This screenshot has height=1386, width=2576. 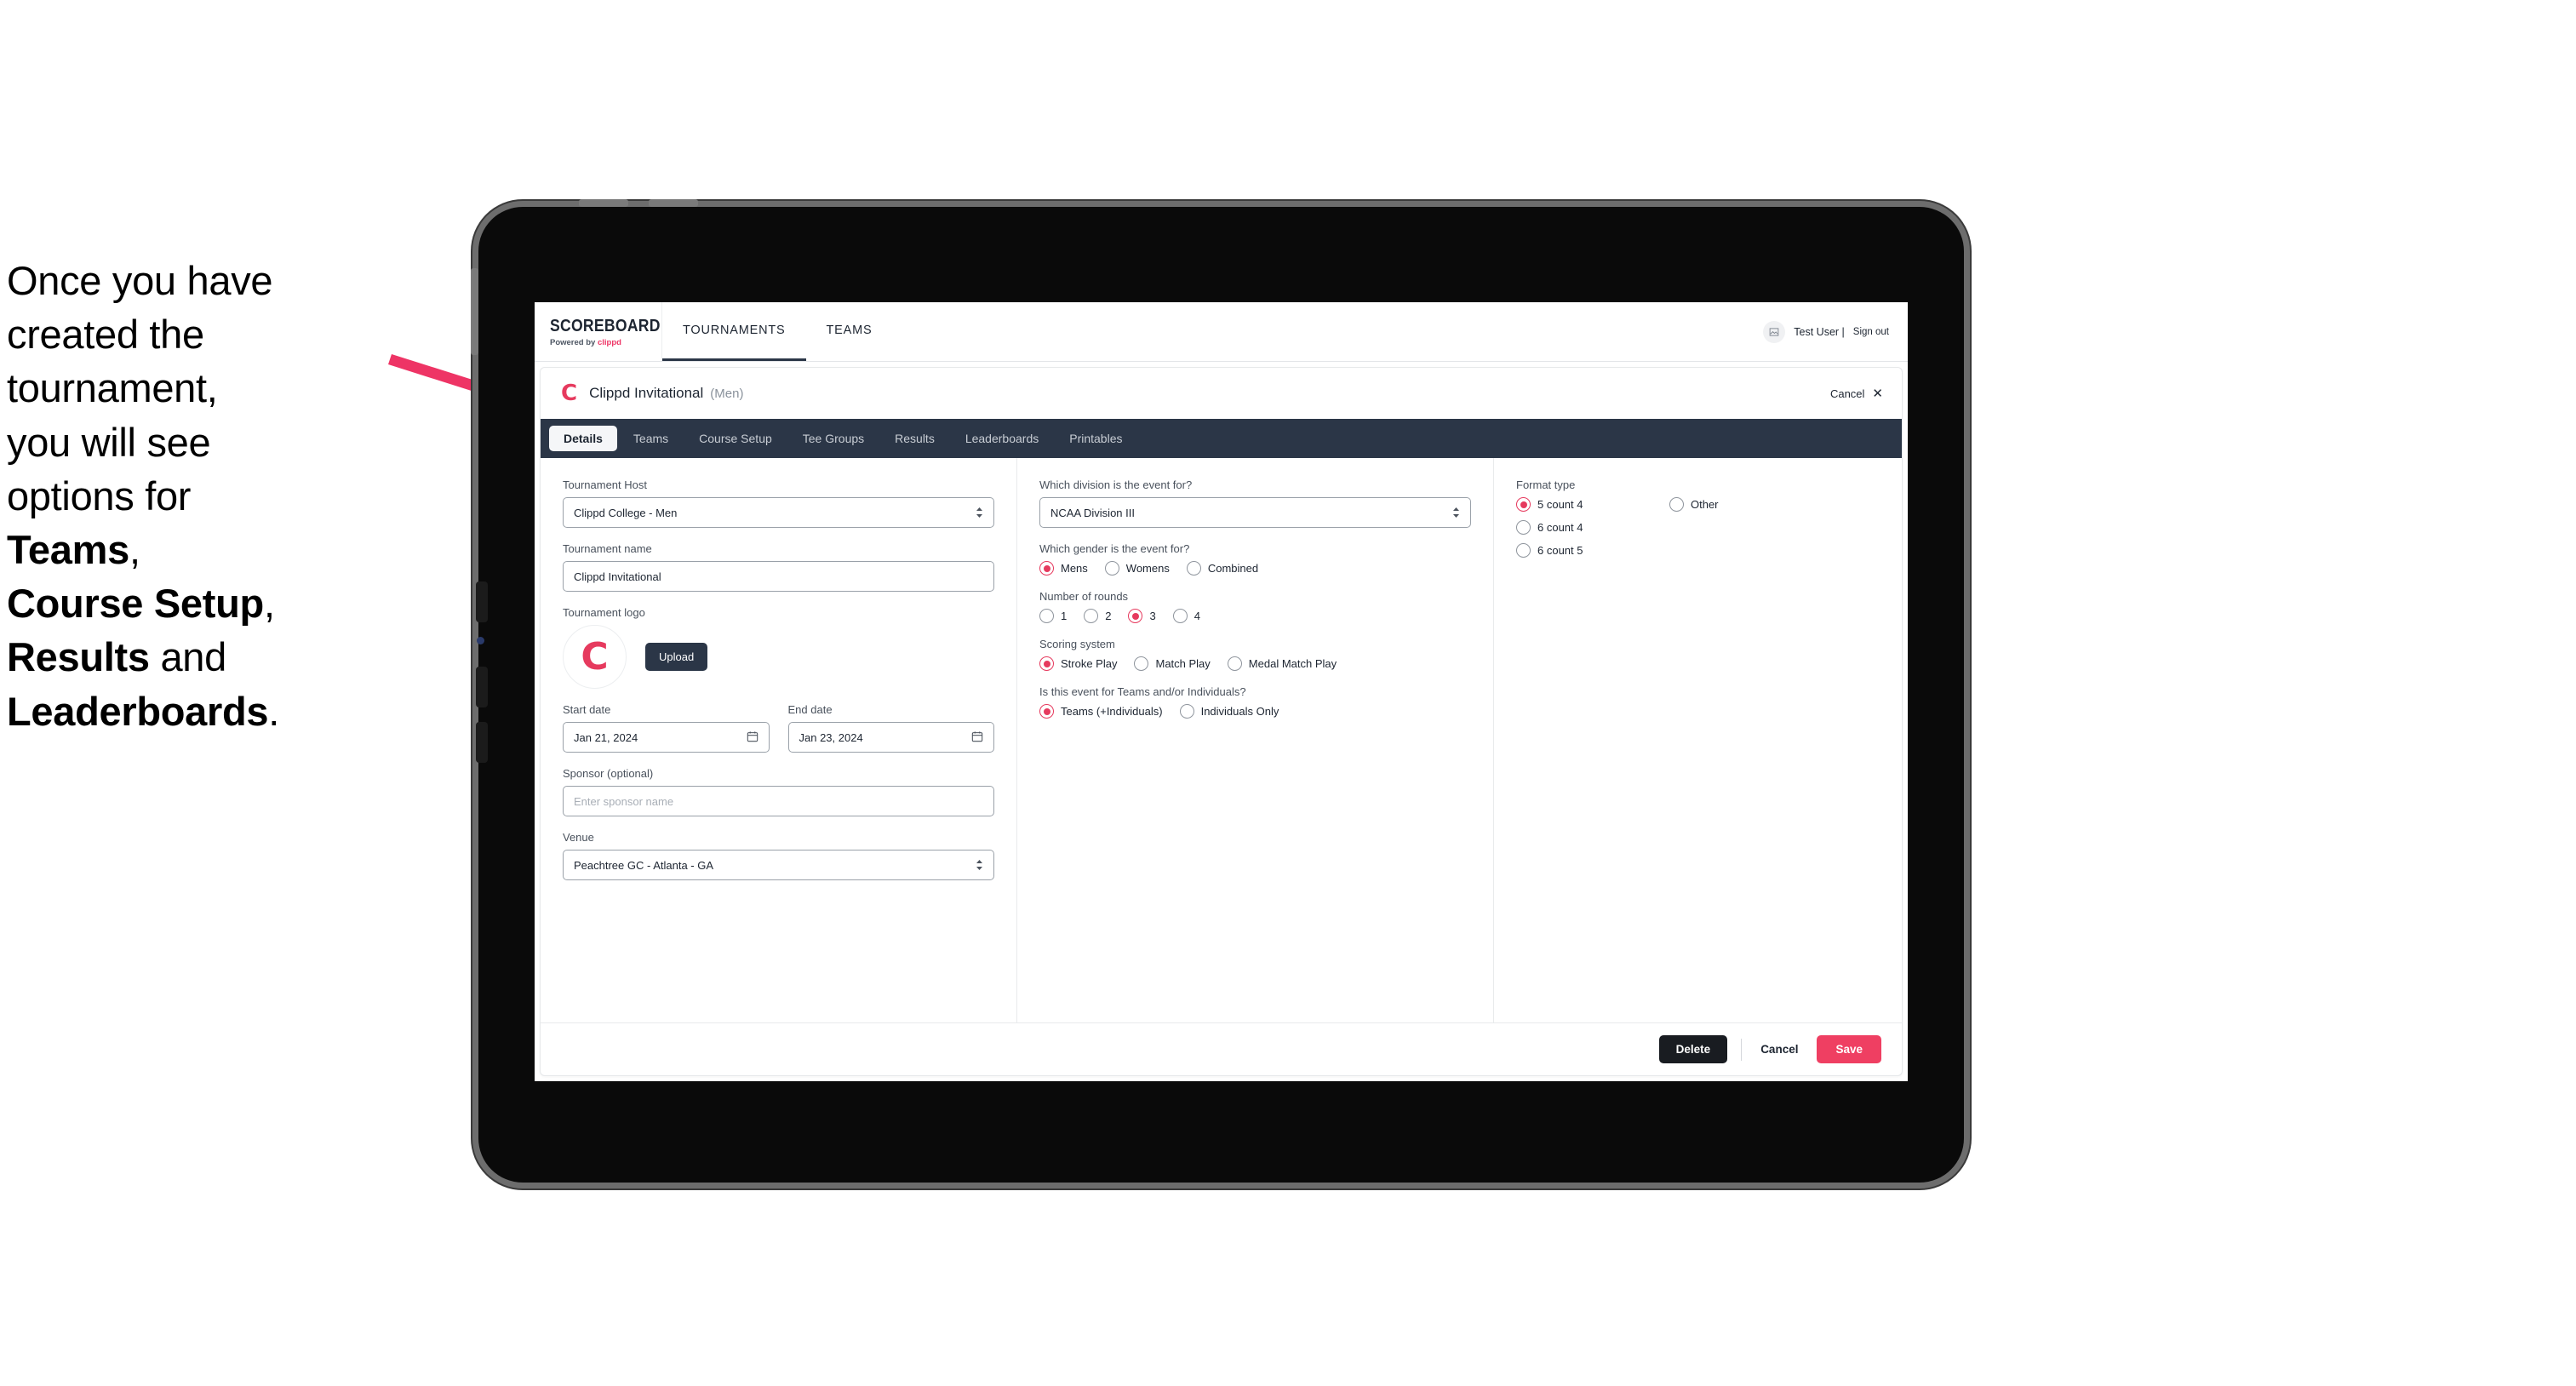 What do you see at coordinates (1233, 568) in the screenshot?
I see `radio-label: Combined` at bounding box center [1233, 568].